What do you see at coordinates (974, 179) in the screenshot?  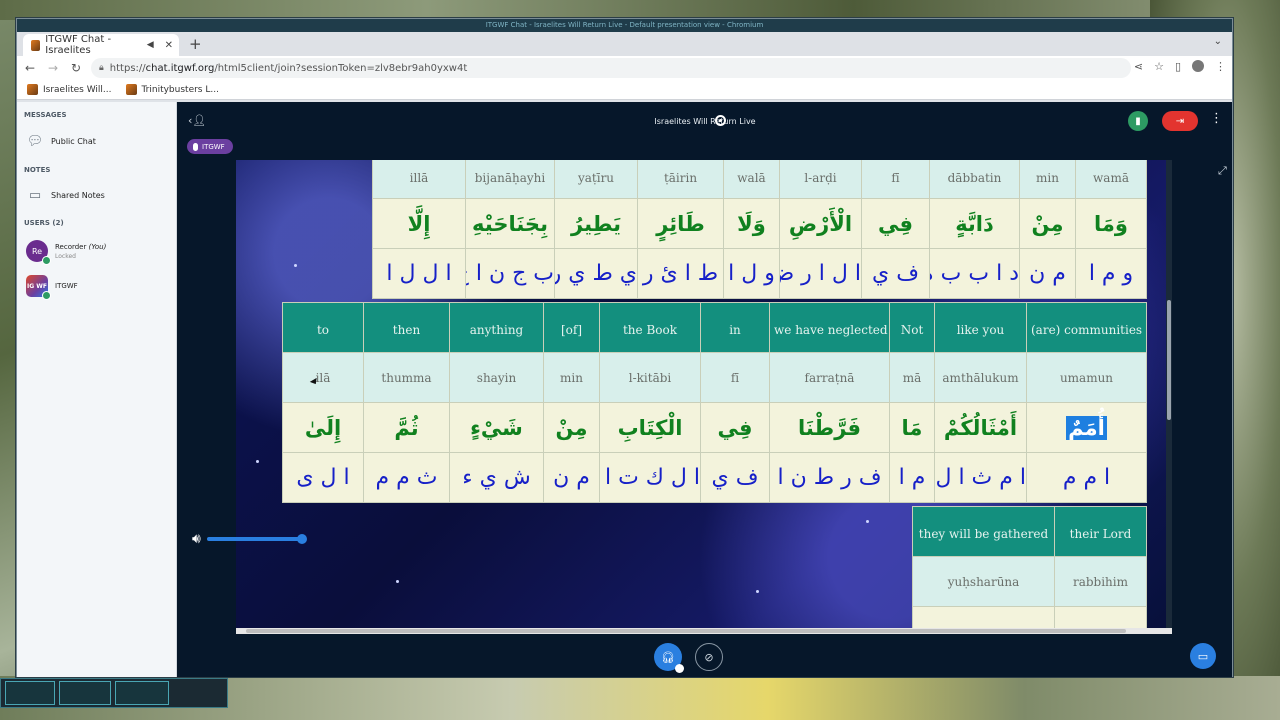 I see `transliteration-cell: dābbatin` at bounding box center [974, 179].